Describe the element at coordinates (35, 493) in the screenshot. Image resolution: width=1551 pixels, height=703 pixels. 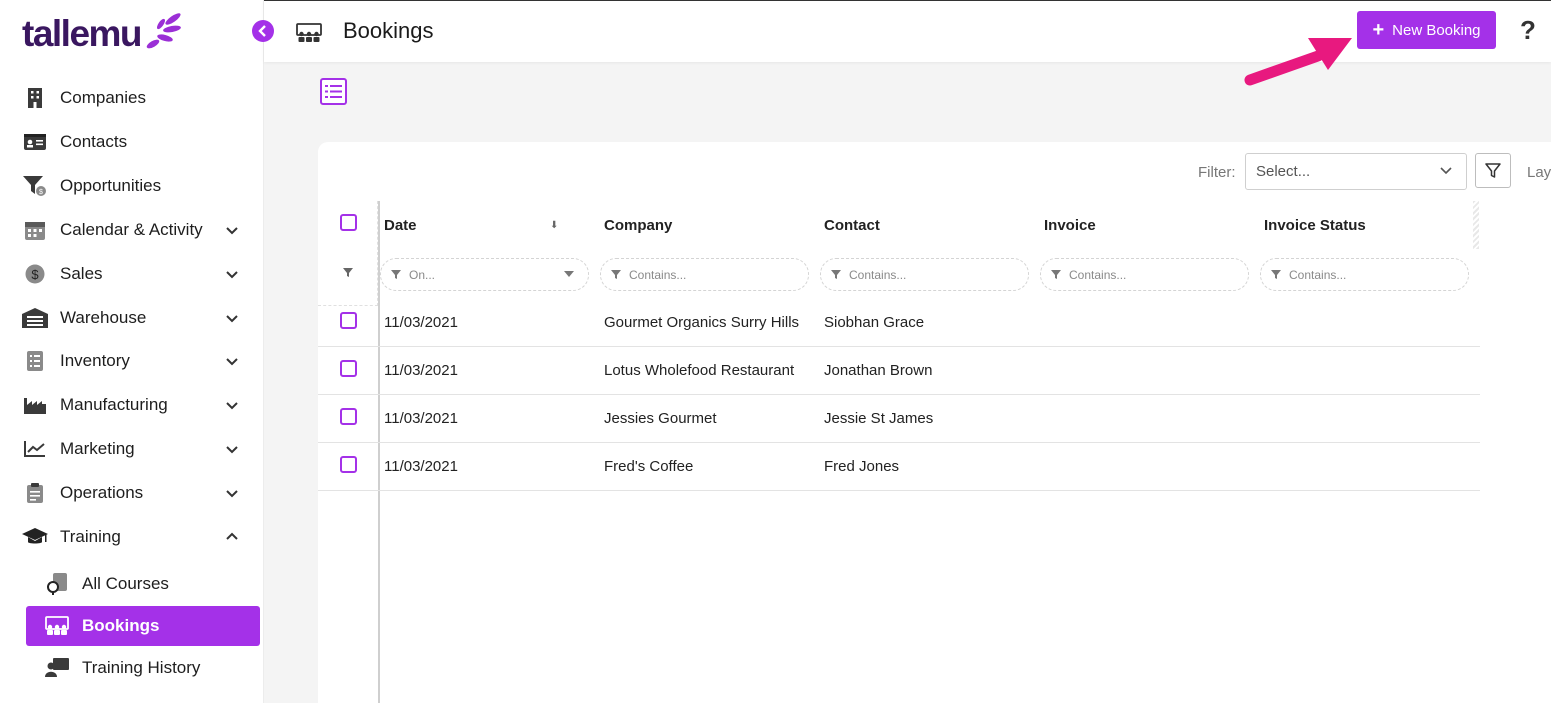
I see `clipboard-icon` at that location.